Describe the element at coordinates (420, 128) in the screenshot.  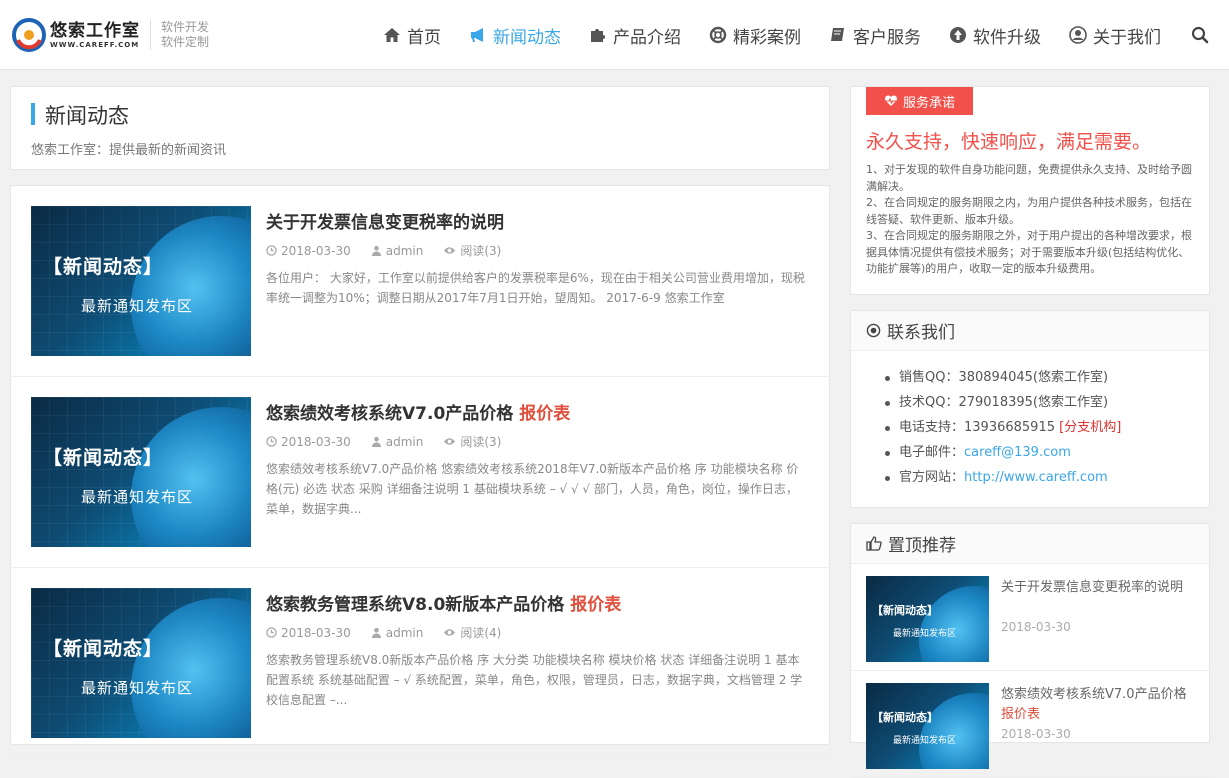
I see `page-title-box: 新闻动态 悠索工作室：提供最新的新闻资讯` at that location.